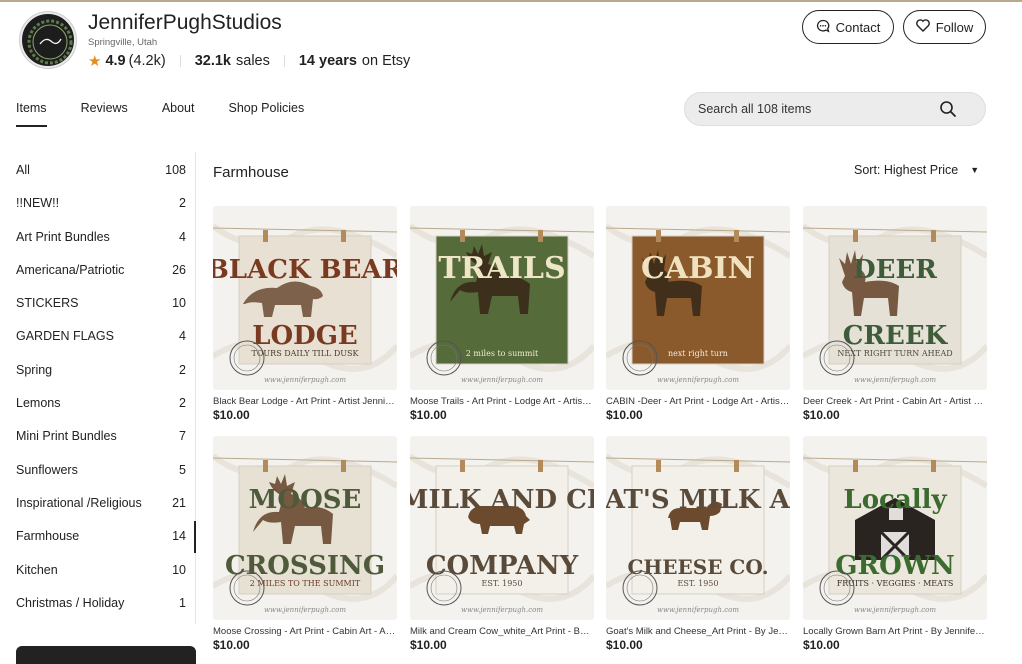 The height and width of the screenshot is (664, 1022). Describe the element at coordinates (182, 602) in the screenshot. I see `sidebar-item-count: 1` at that location.